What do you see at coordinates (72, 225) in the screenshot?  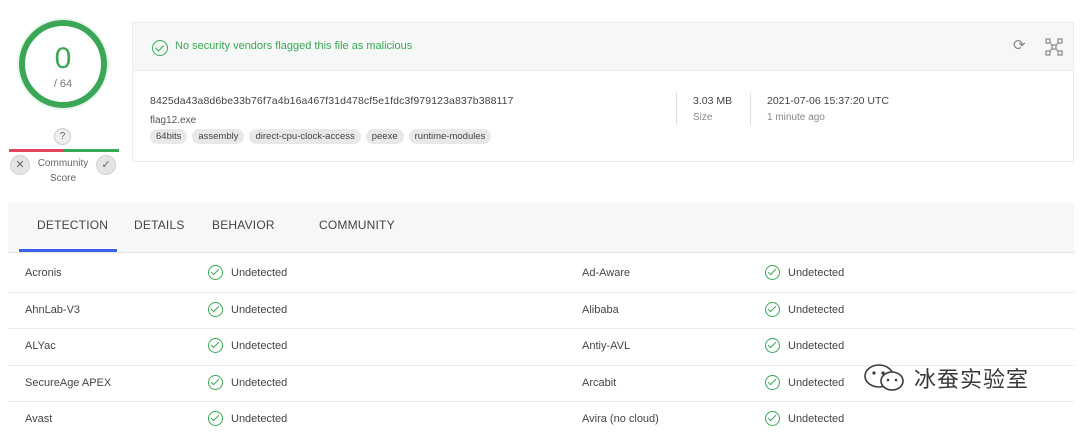 I see `tab-detection: DETECTION` at bounding box center [72, 225].